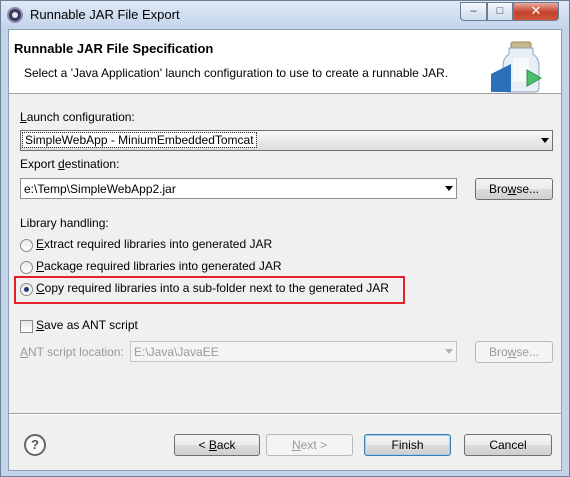  What do you see at coordinates (26, 326) in the screenshot?
I see `save-ant-checkbox` at bounding box center [26, 326].